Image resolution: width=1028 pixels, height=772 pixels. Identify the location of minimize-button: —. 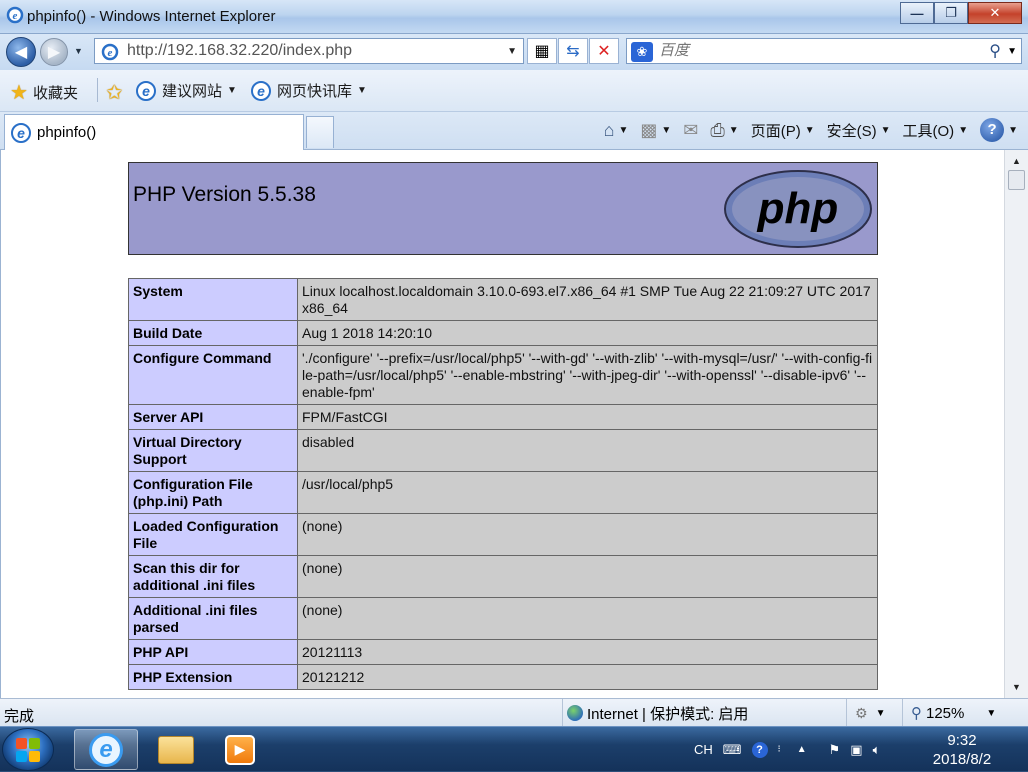
(917, 13).